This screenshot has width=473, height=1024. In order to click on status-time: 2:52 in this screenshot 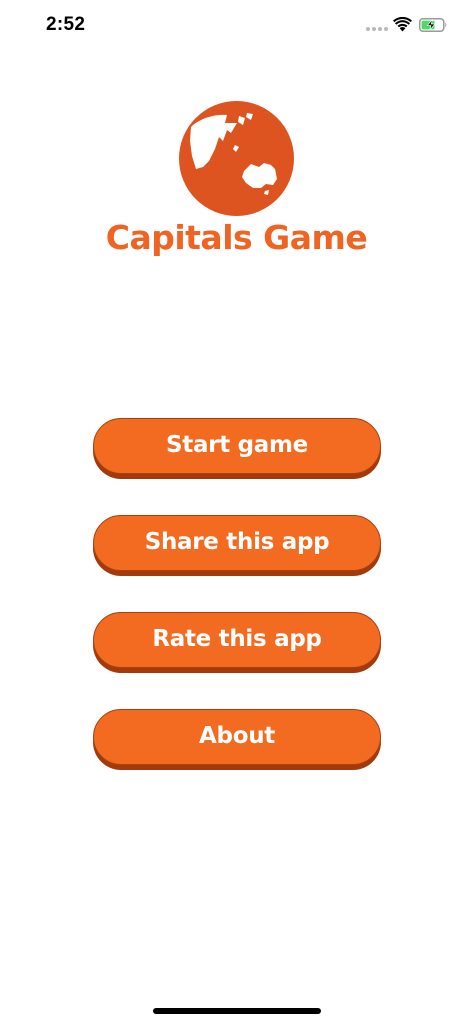, I will do `click(66, 24)`.